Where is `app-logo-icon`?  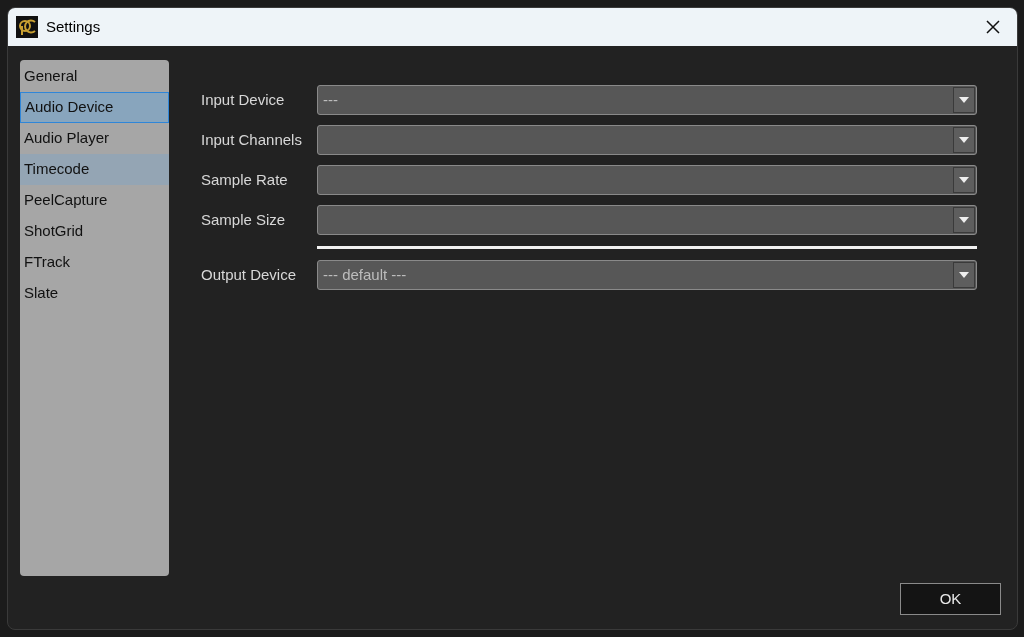
app-logo-icon is located at coordinates (27, 27).